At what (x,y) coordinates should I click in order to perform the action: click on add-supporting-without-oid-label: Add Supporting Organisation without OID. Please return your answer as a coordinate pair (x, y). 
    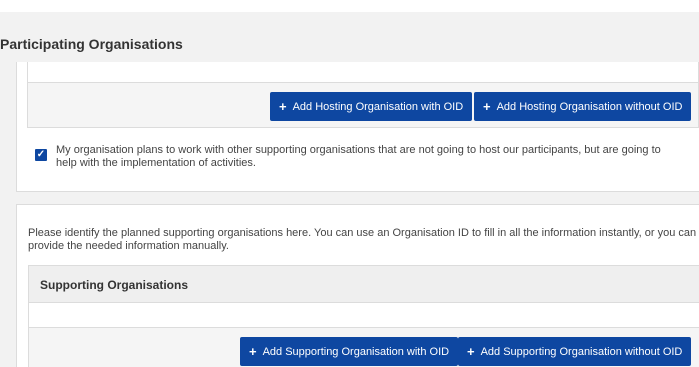
    Looking at the image, I should click on (581, 351).